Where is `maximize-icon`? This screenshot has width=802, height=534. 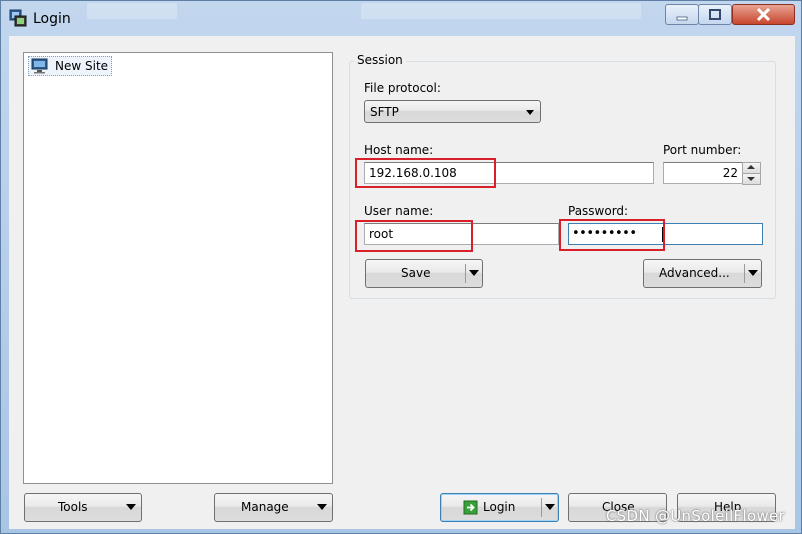
maximize-icon is located at coordinates (715, 14).